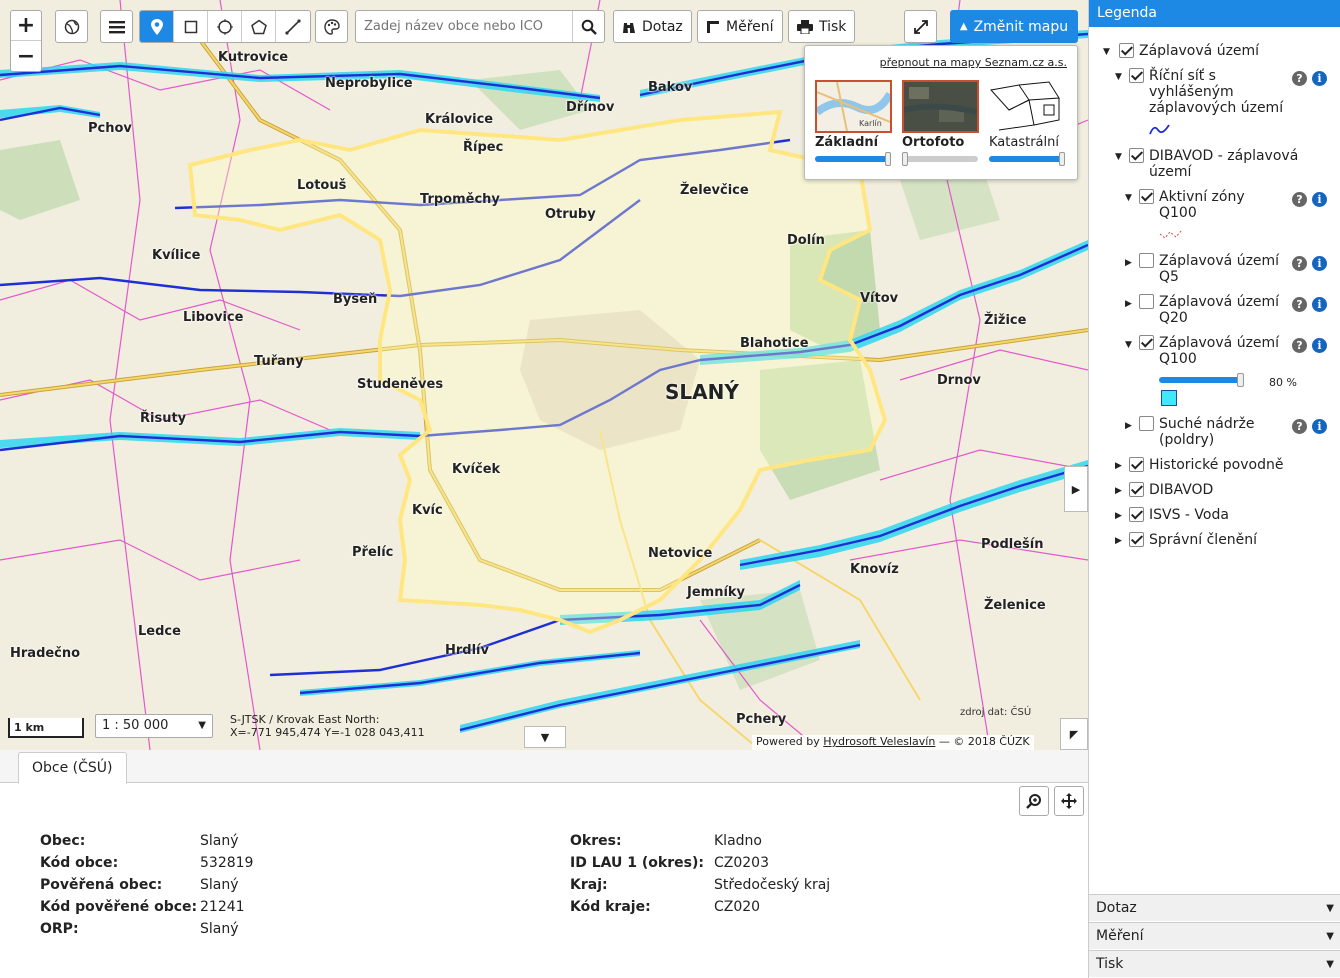  Describe the element at coordinates (26, 26) in the screenshot. I see `zoom-in-button: +` at that location.